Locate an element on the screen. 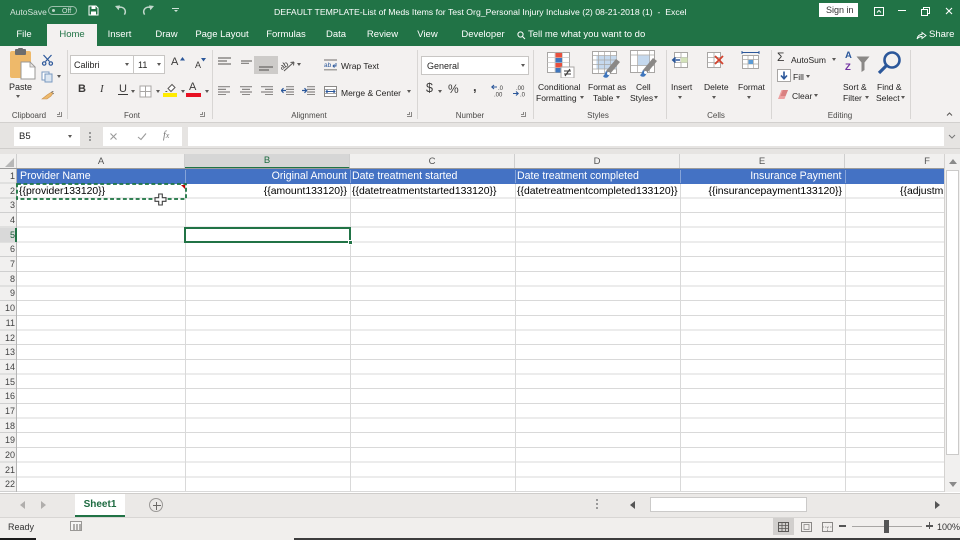  svg-text: ab is located at coordinates (328, 65).